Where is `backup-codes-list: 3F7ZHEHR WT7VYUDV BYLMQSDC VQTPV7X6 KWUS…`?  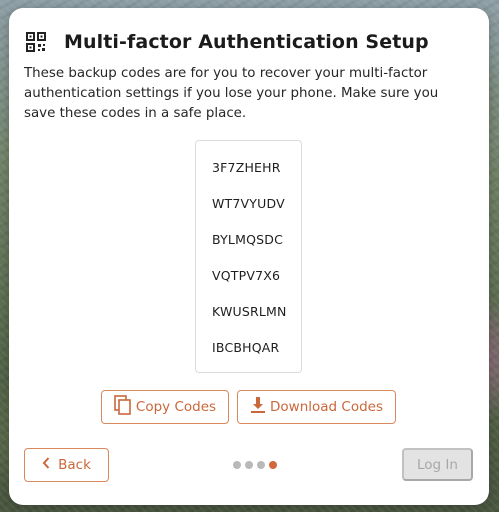 backup-codes-list: 3F7ZHEHR WT7VYUDV BYLMQSDC VQTPV7X6 KWUS… is located at coordinates (248, 256).